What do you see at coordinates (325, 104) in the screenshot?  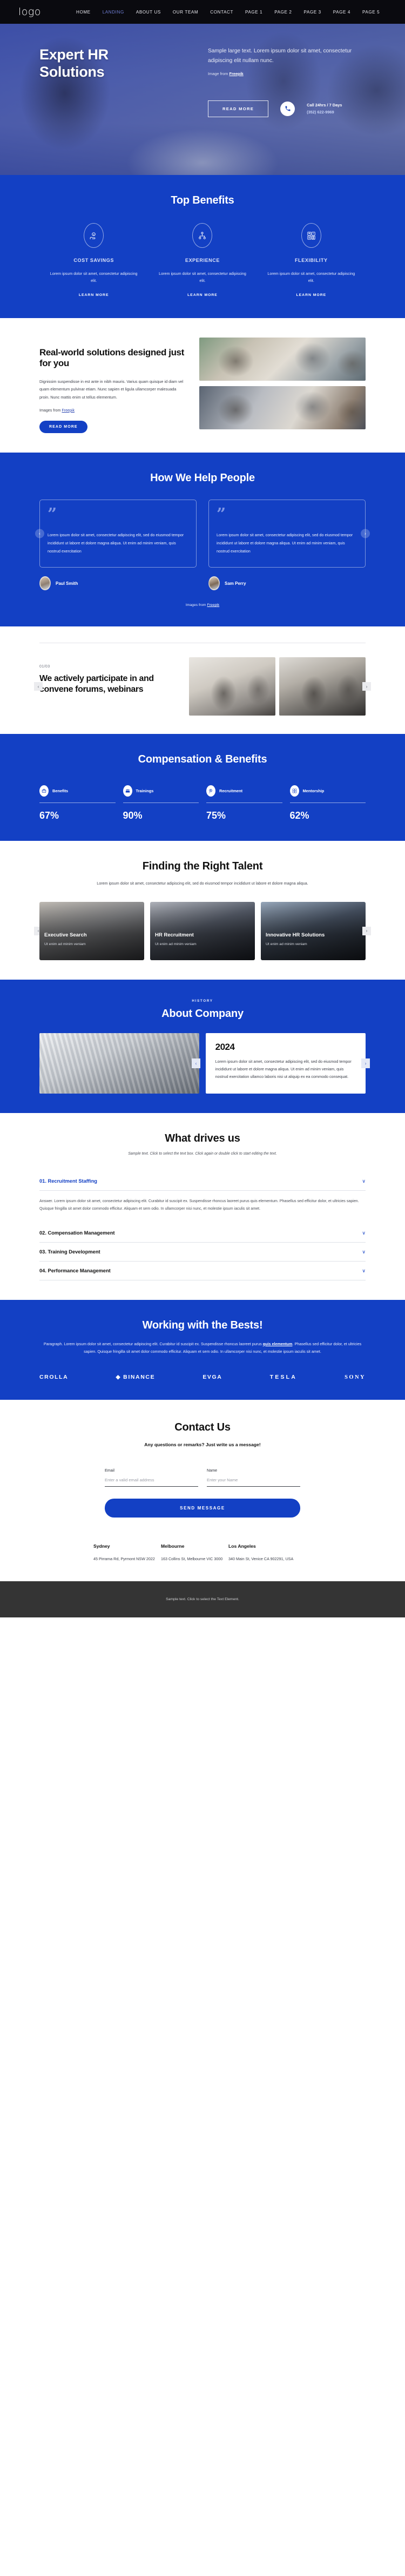 I see `call-label: Call 24hrs / 7 Days` at bounding box center [325, 104].